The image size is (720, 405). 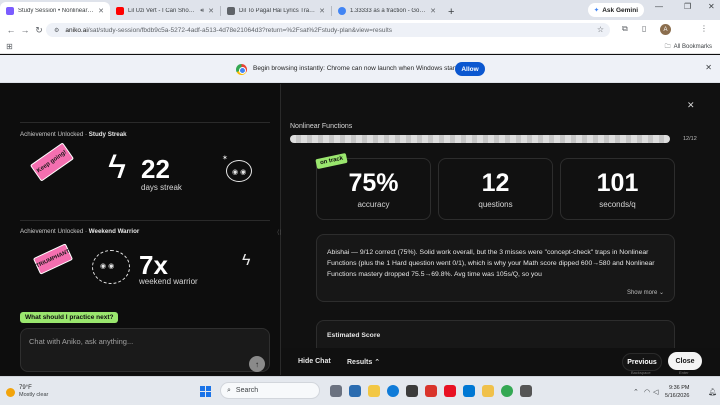 I want to click on close-infobar-icon: ✕, so click(x=708, y=67).